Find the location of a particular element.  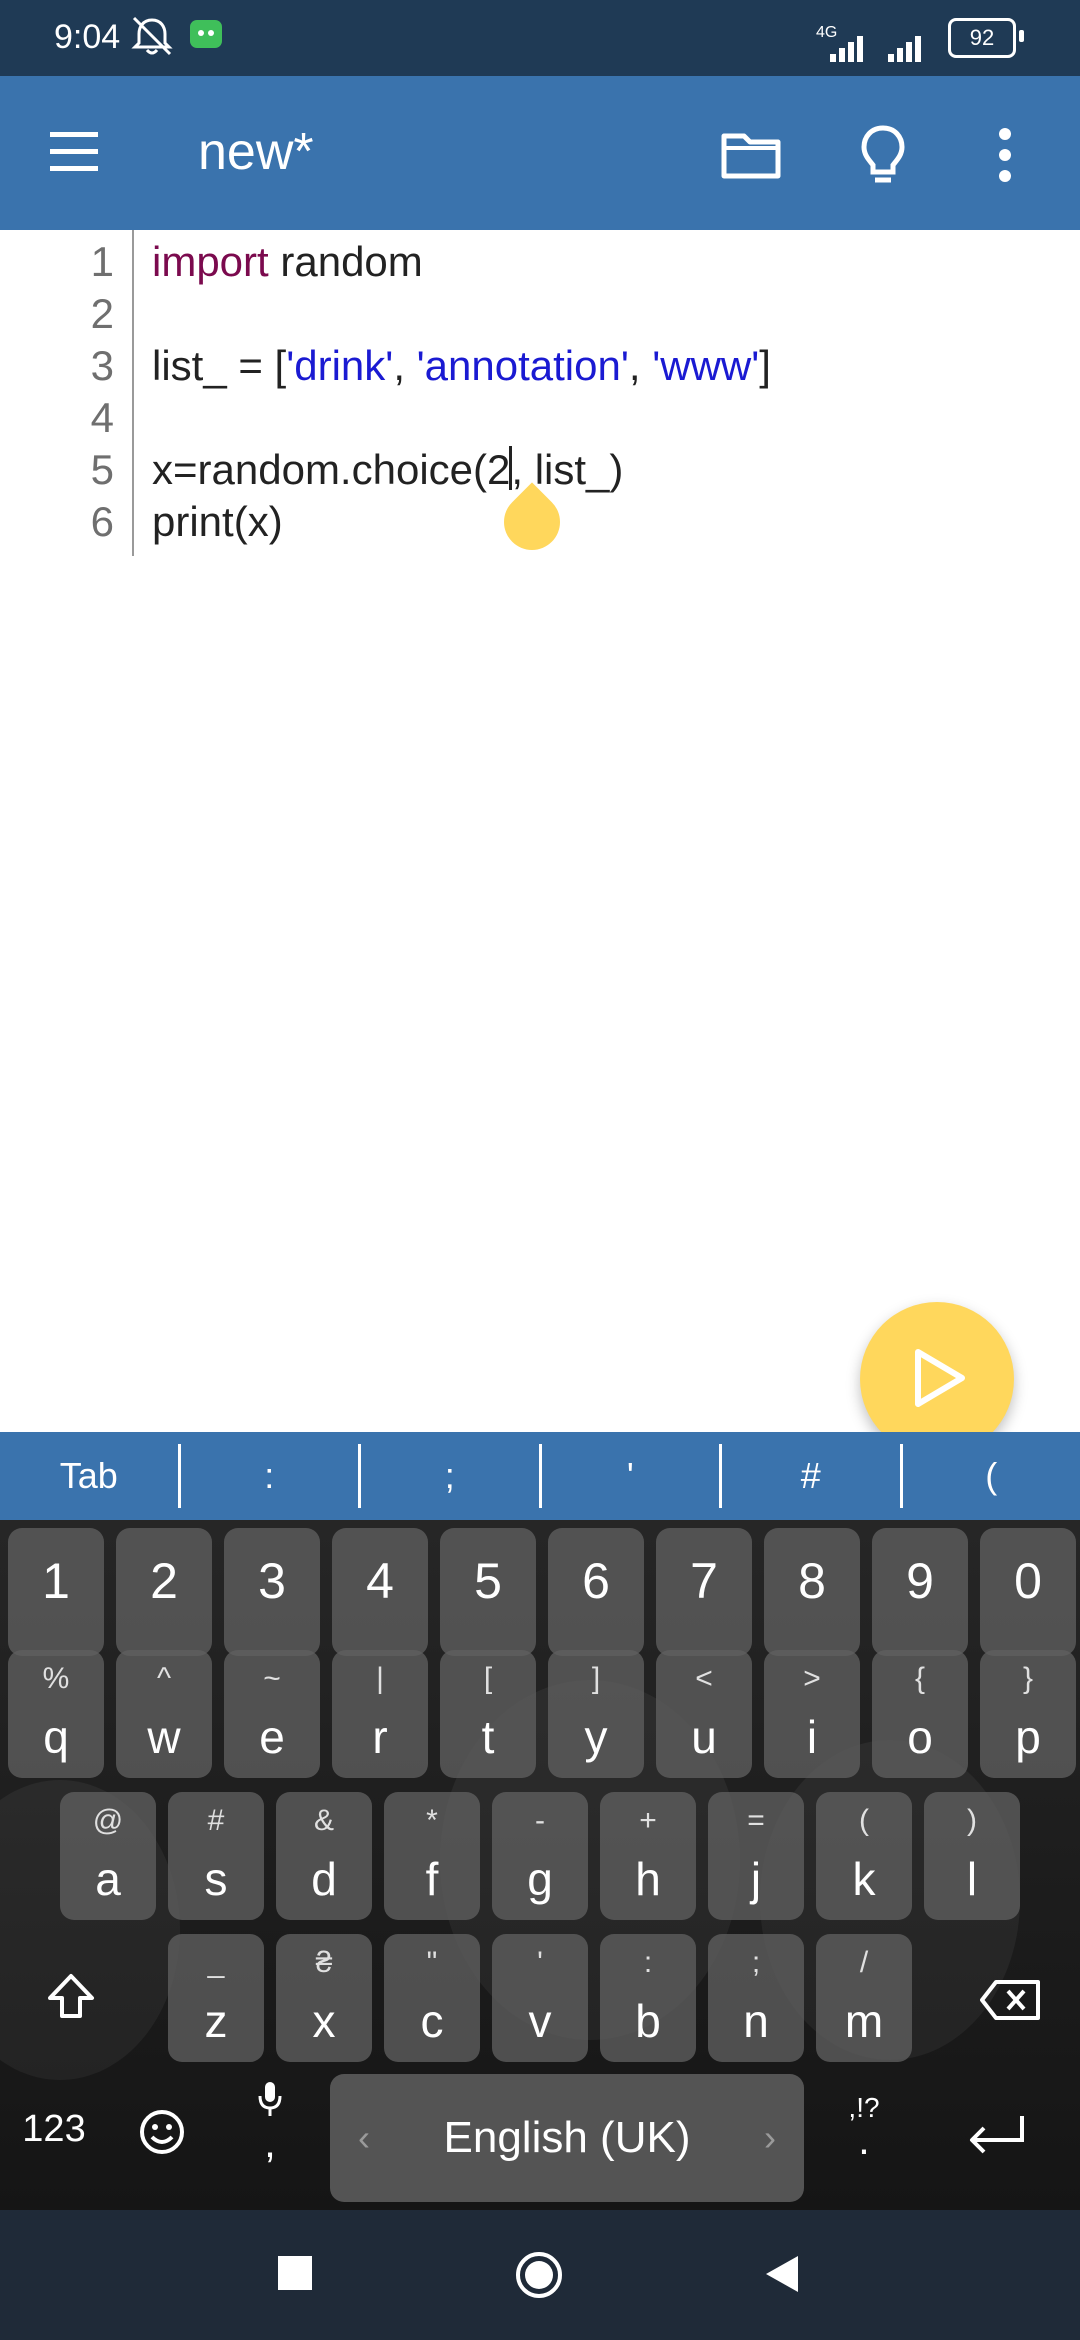

key-n: ; n is located at coordinates (756, 1998).